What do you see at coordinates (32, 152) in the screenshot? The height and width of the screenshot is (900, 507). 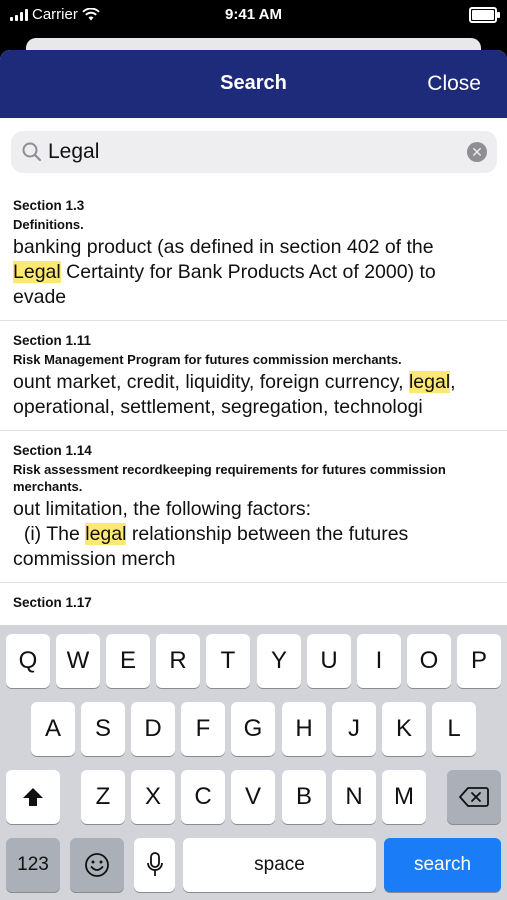 I see `search-icon` at bounding box center [32, 152].